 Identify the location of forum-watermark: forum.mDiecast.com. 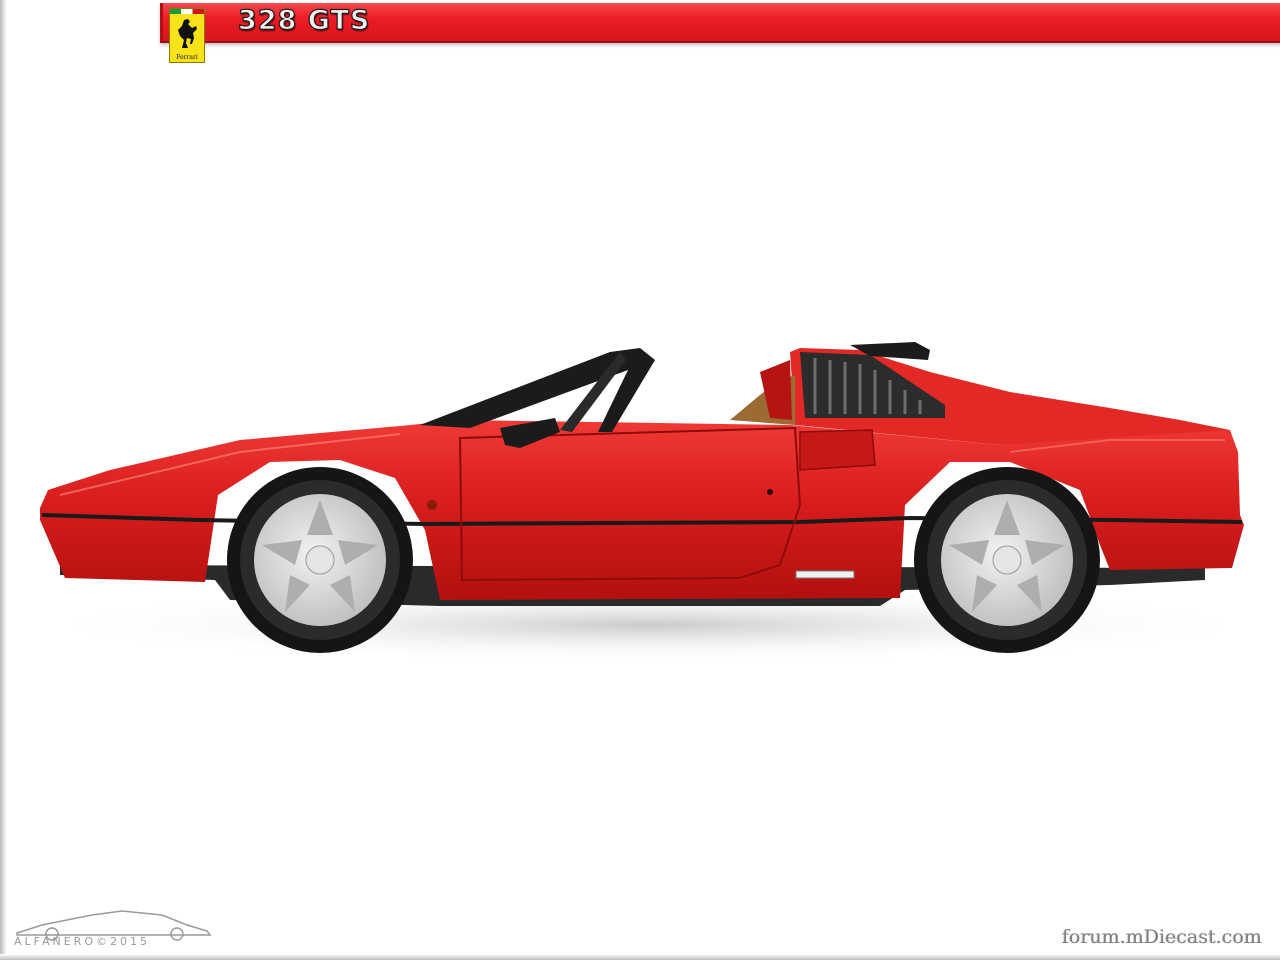
(1162, 937).